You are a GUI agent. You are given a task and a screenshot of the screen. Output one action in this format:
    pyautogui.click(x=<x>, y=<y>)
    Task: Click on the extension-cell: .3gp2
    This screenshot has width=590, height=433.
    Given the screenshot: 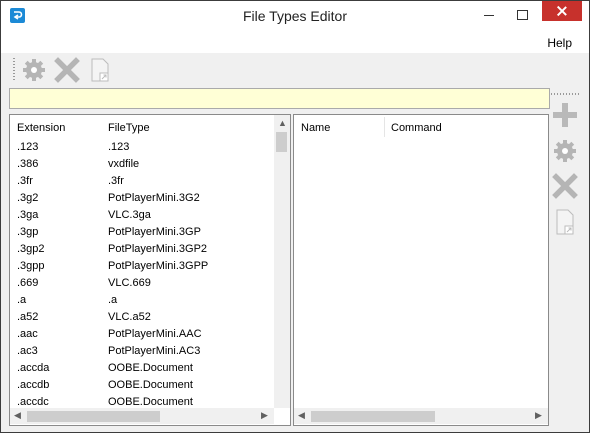 What is the action you would take?
    pyautogui.click(x=31, y=249)
    